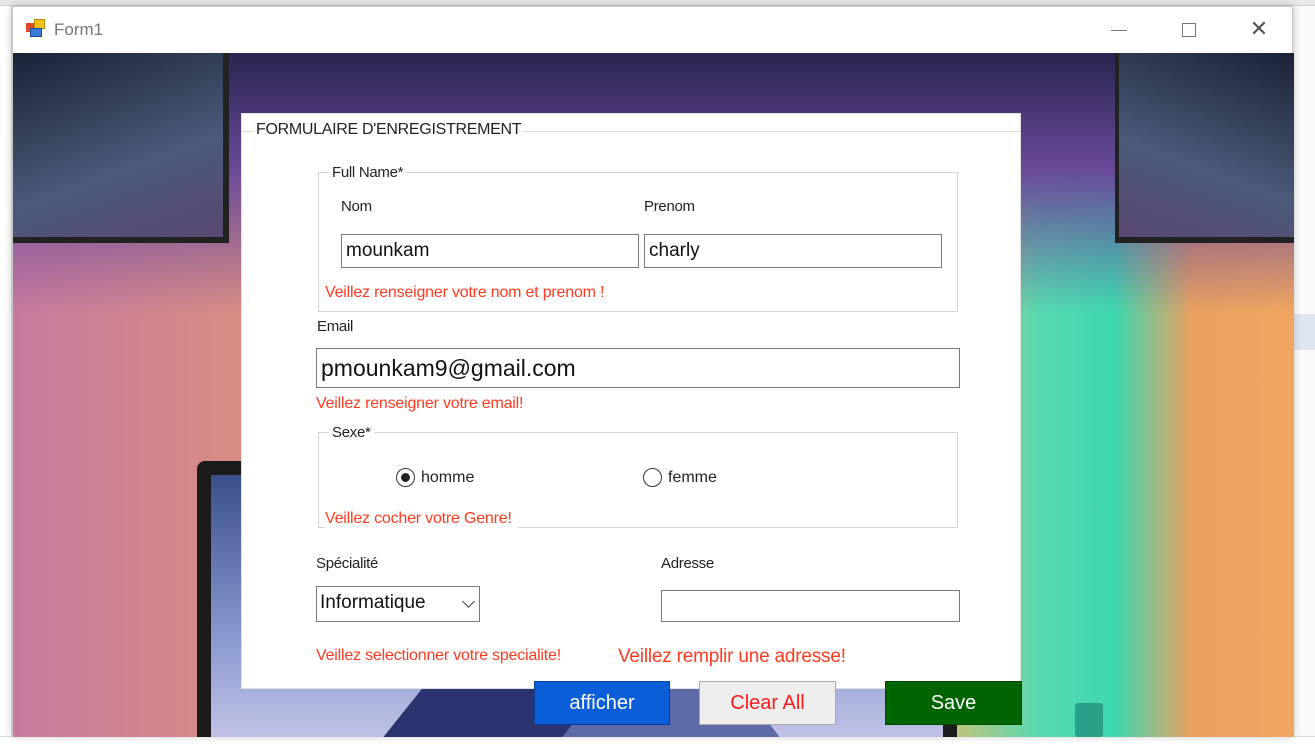 This screenshot has height=756, width=1315. I want to click on nom-input, so click(490, 251).